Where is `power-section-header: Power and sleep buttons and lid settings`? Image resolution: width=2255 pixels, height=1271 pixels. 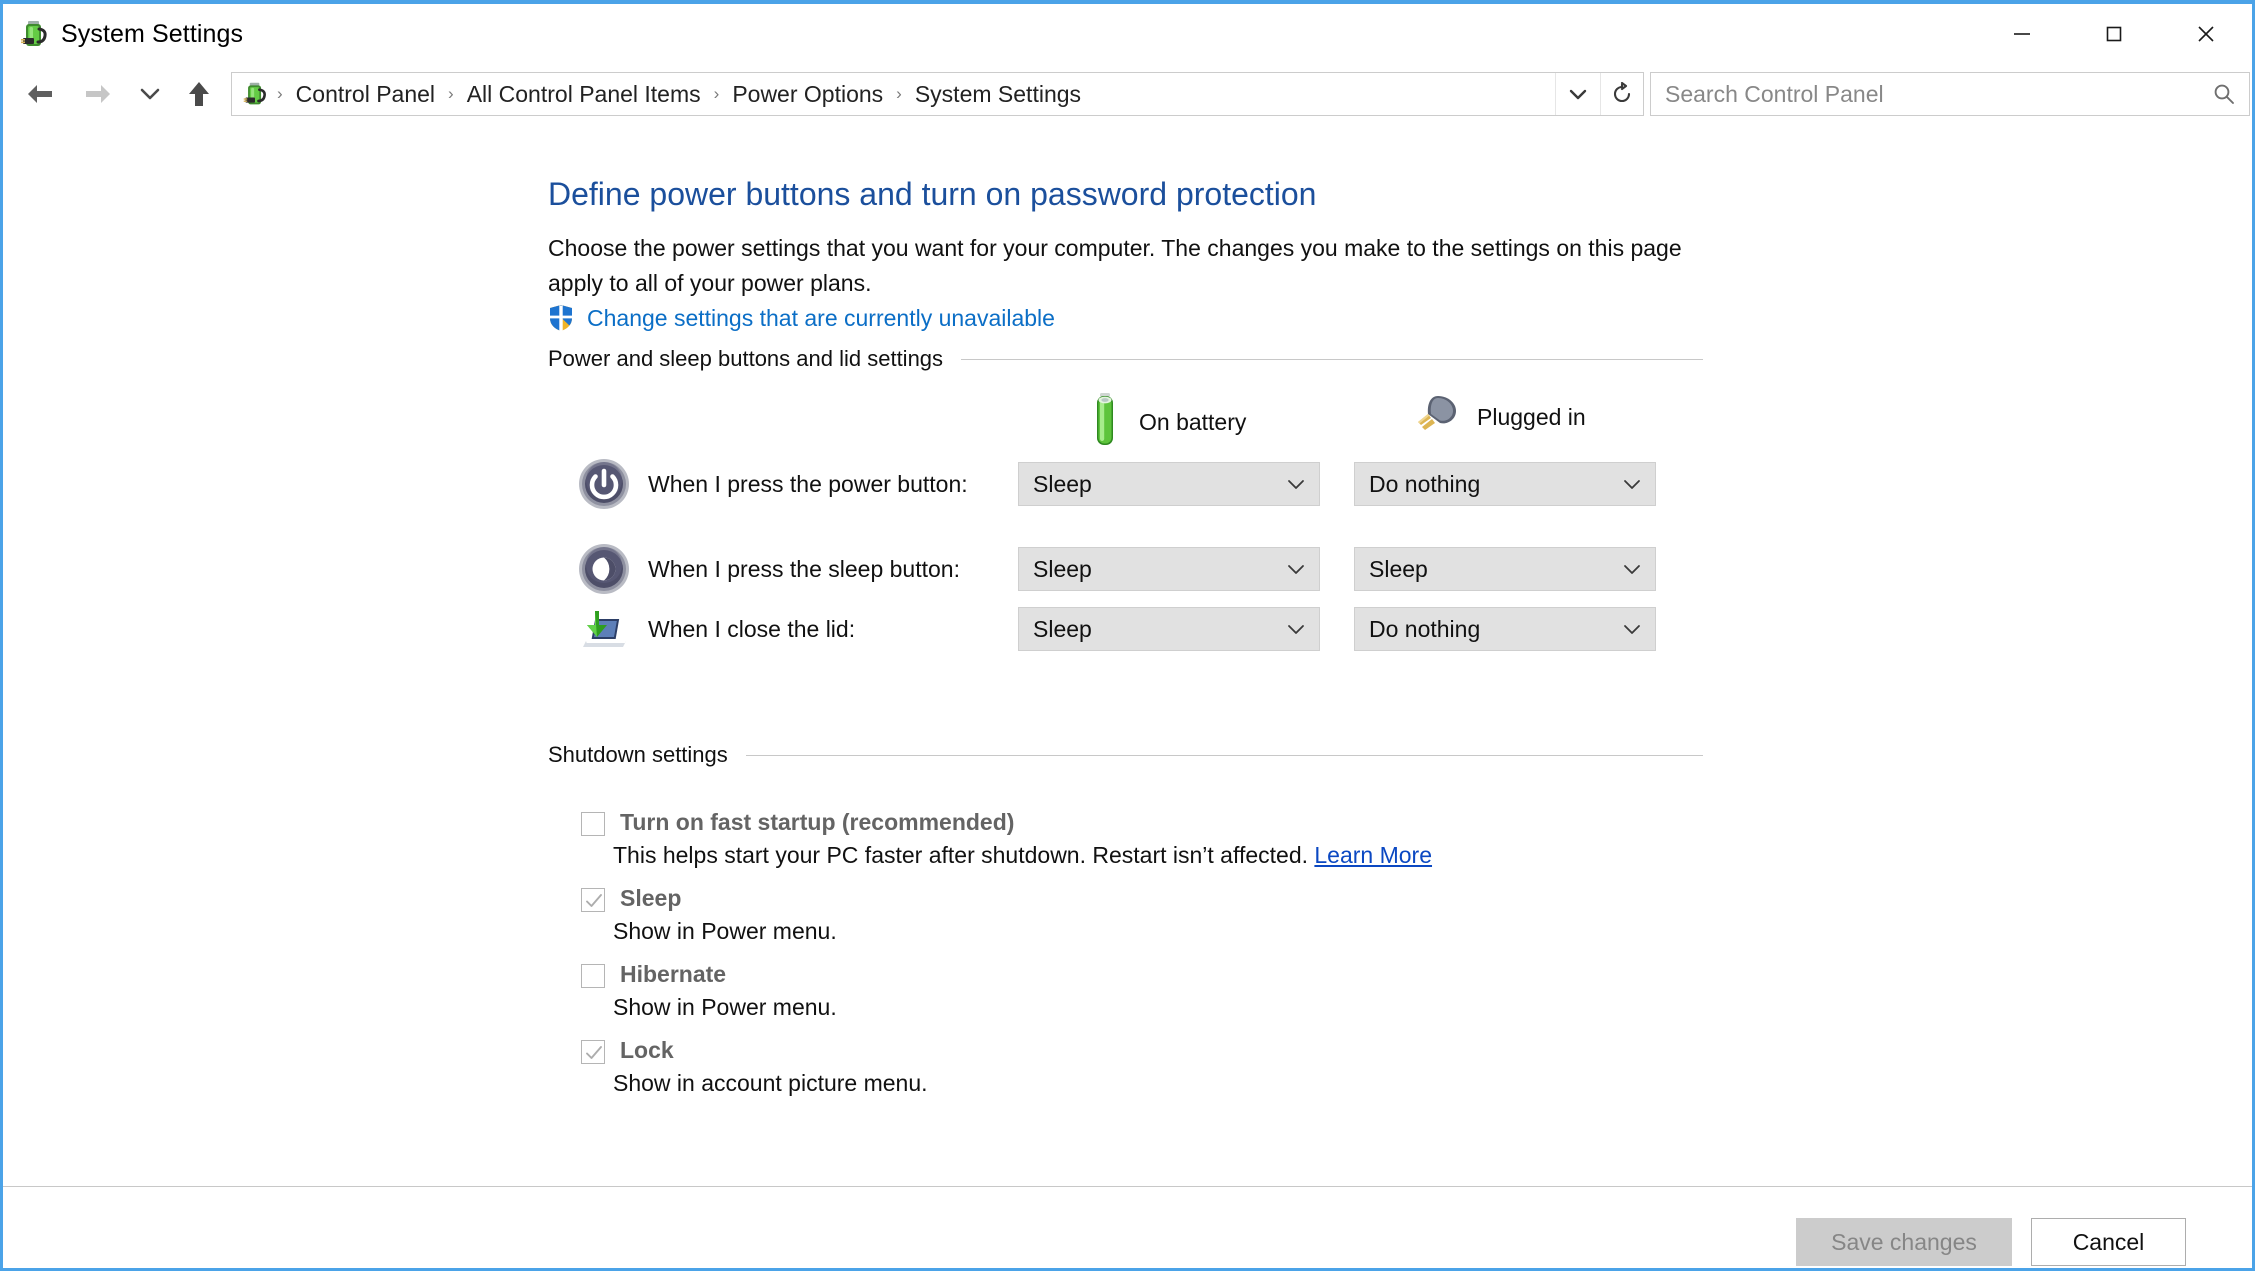 power-section-header: Power and sleep buttons and lid settings is located at coordinates (1125, 359).